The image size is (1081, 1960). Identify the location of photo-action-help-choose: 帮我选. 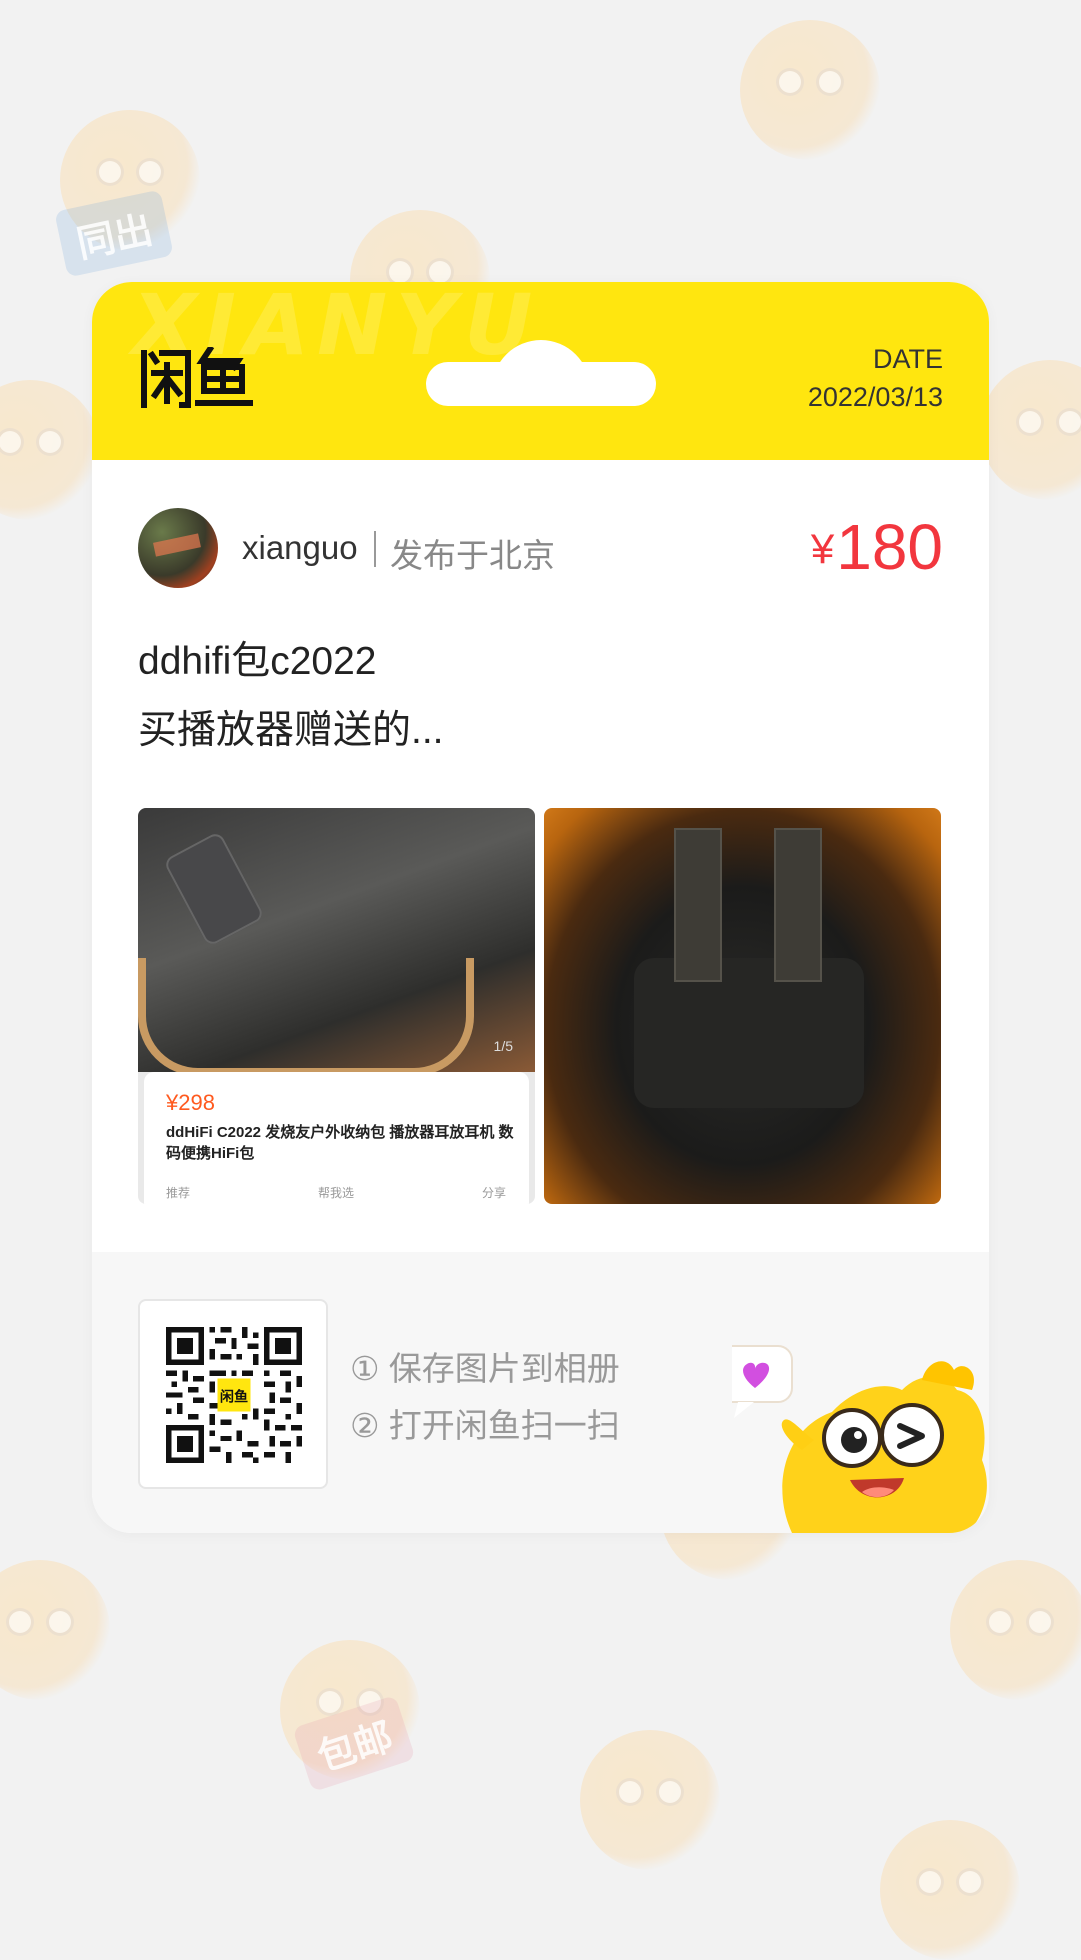
(335, 1193).